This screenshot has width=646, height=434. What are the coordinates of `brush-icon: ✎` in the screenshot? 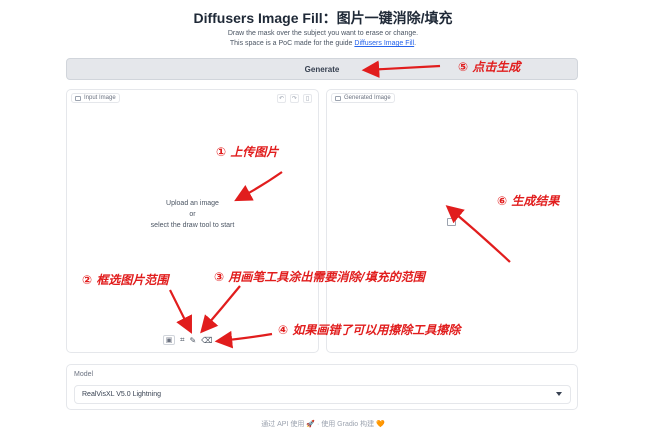 It's located at (193, 340).